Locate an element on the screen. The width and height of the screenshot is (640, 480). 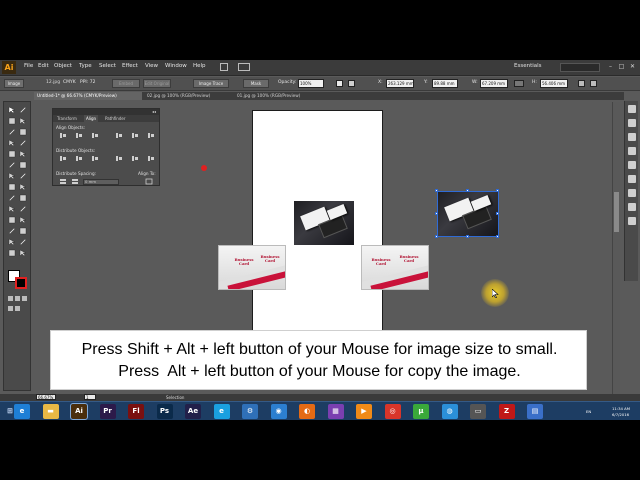
align-v-center-icon is located at coordinates (135, 135).